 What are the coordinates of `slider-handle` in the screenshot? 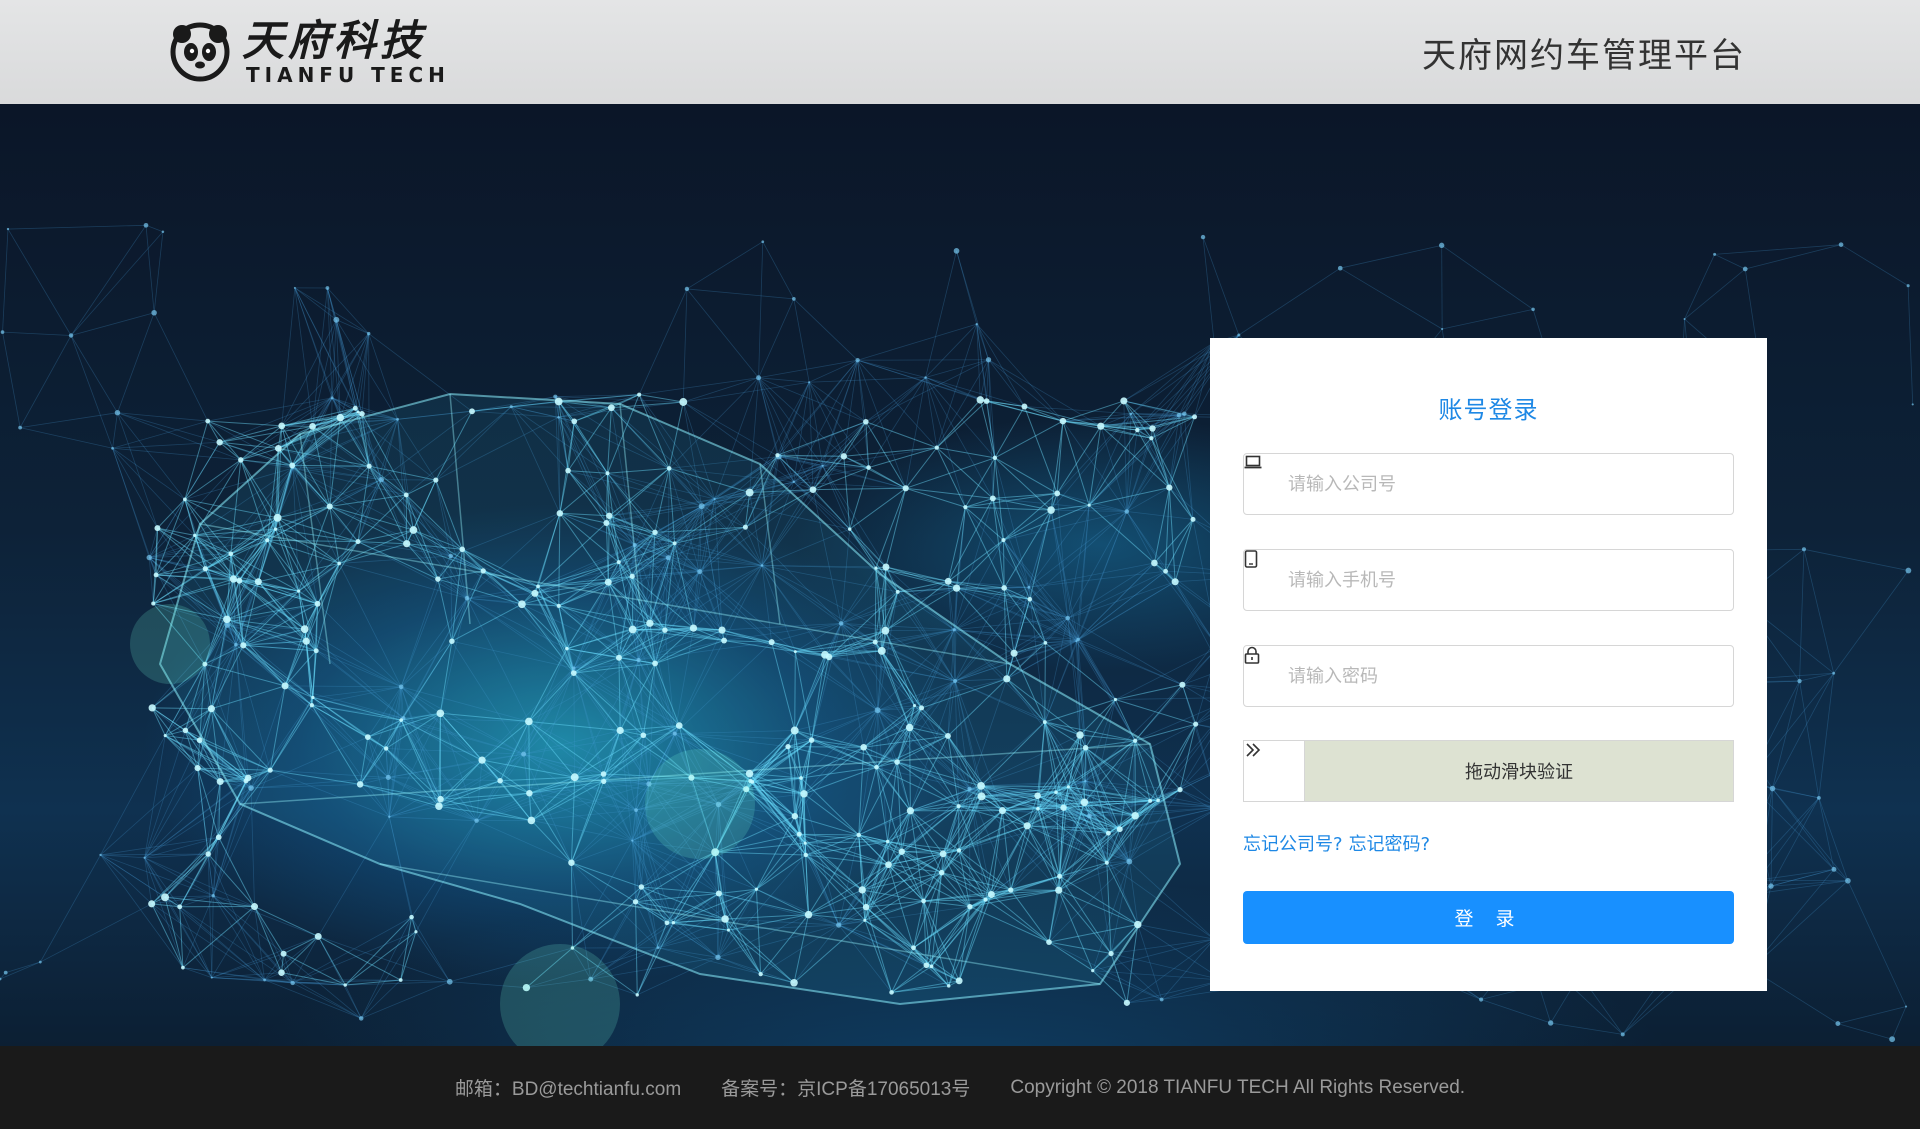 It's located at (1274, 771).